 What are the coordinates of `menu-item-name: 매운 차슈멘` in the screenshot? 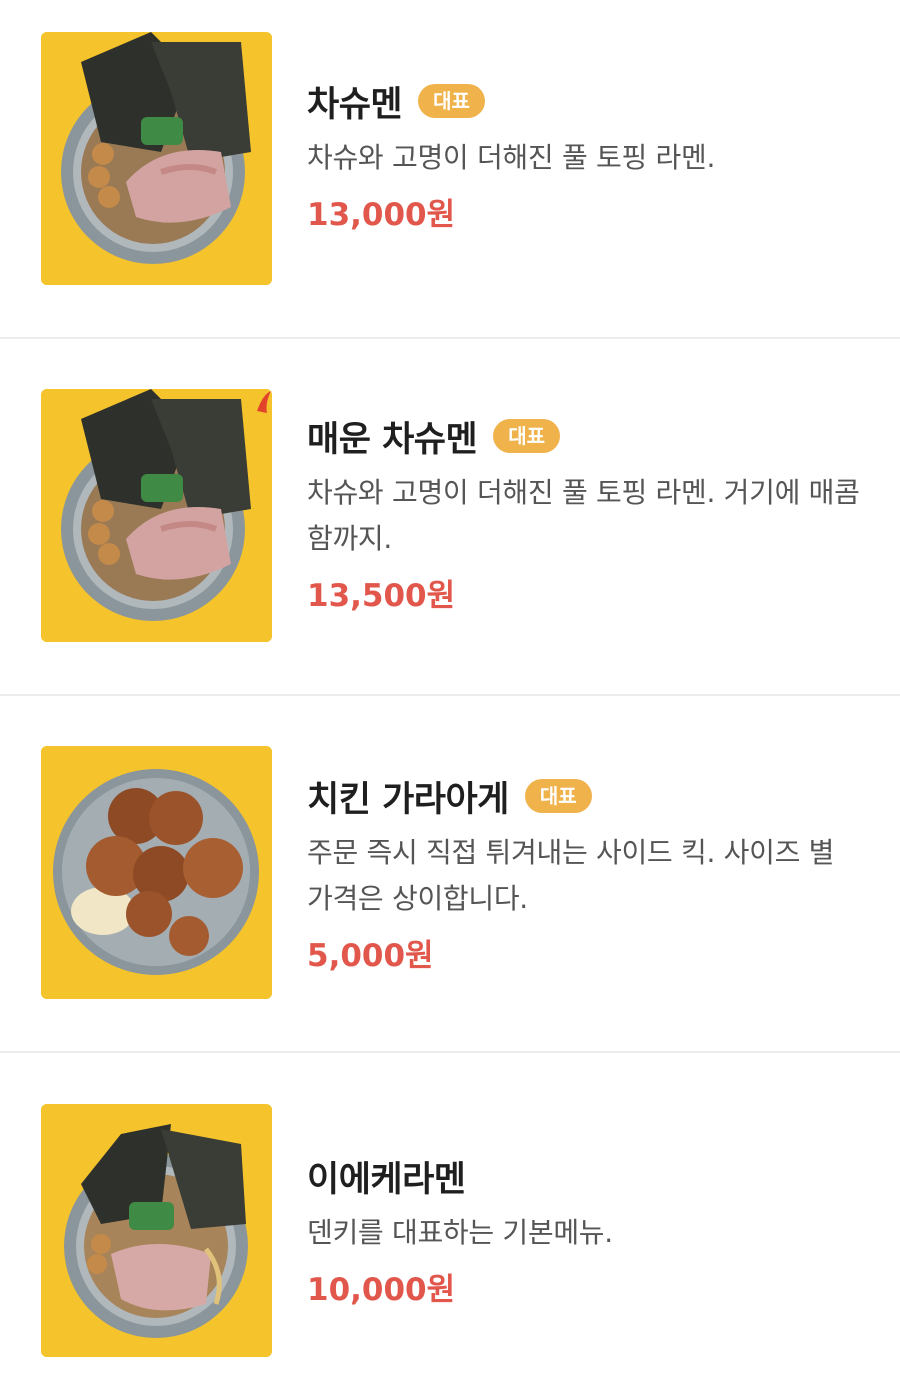 It's located at (392, 439).